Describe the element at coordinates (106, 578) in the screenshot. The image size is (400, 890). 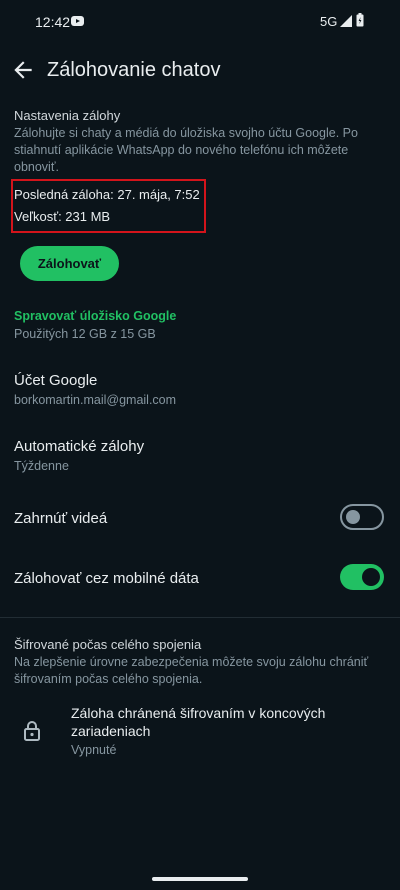
I see `mobile-data-title: Zálohovať cez mobilné dáta` at that location.